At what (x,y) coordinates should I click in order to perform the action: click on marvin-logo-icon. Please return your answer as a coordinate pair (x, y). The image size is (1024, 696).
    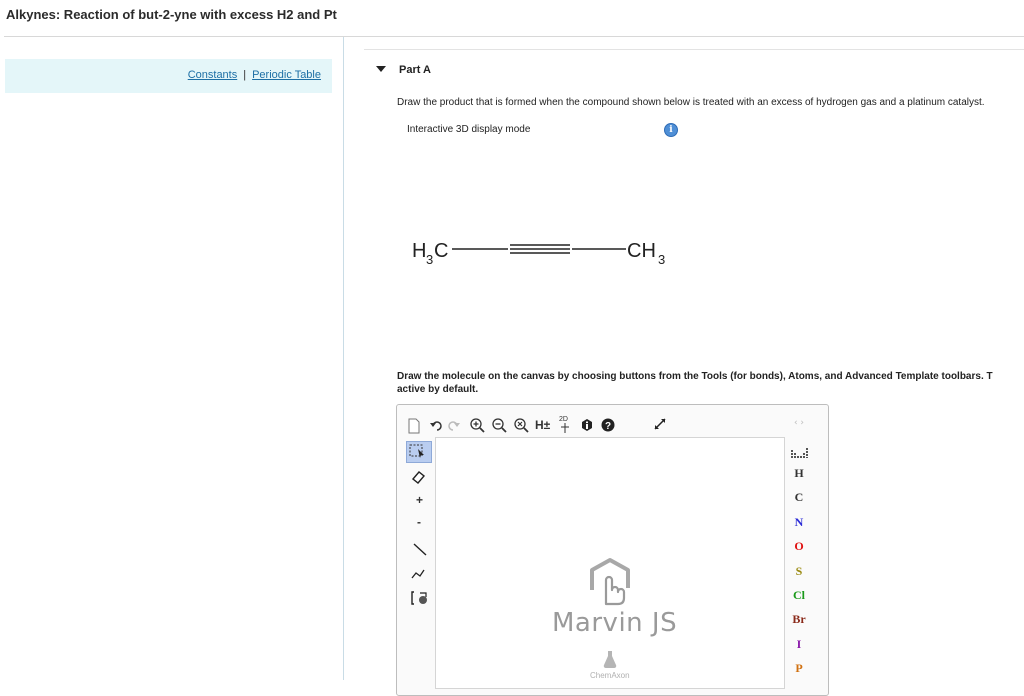
    Looking at the image, I should click on (610, 582).